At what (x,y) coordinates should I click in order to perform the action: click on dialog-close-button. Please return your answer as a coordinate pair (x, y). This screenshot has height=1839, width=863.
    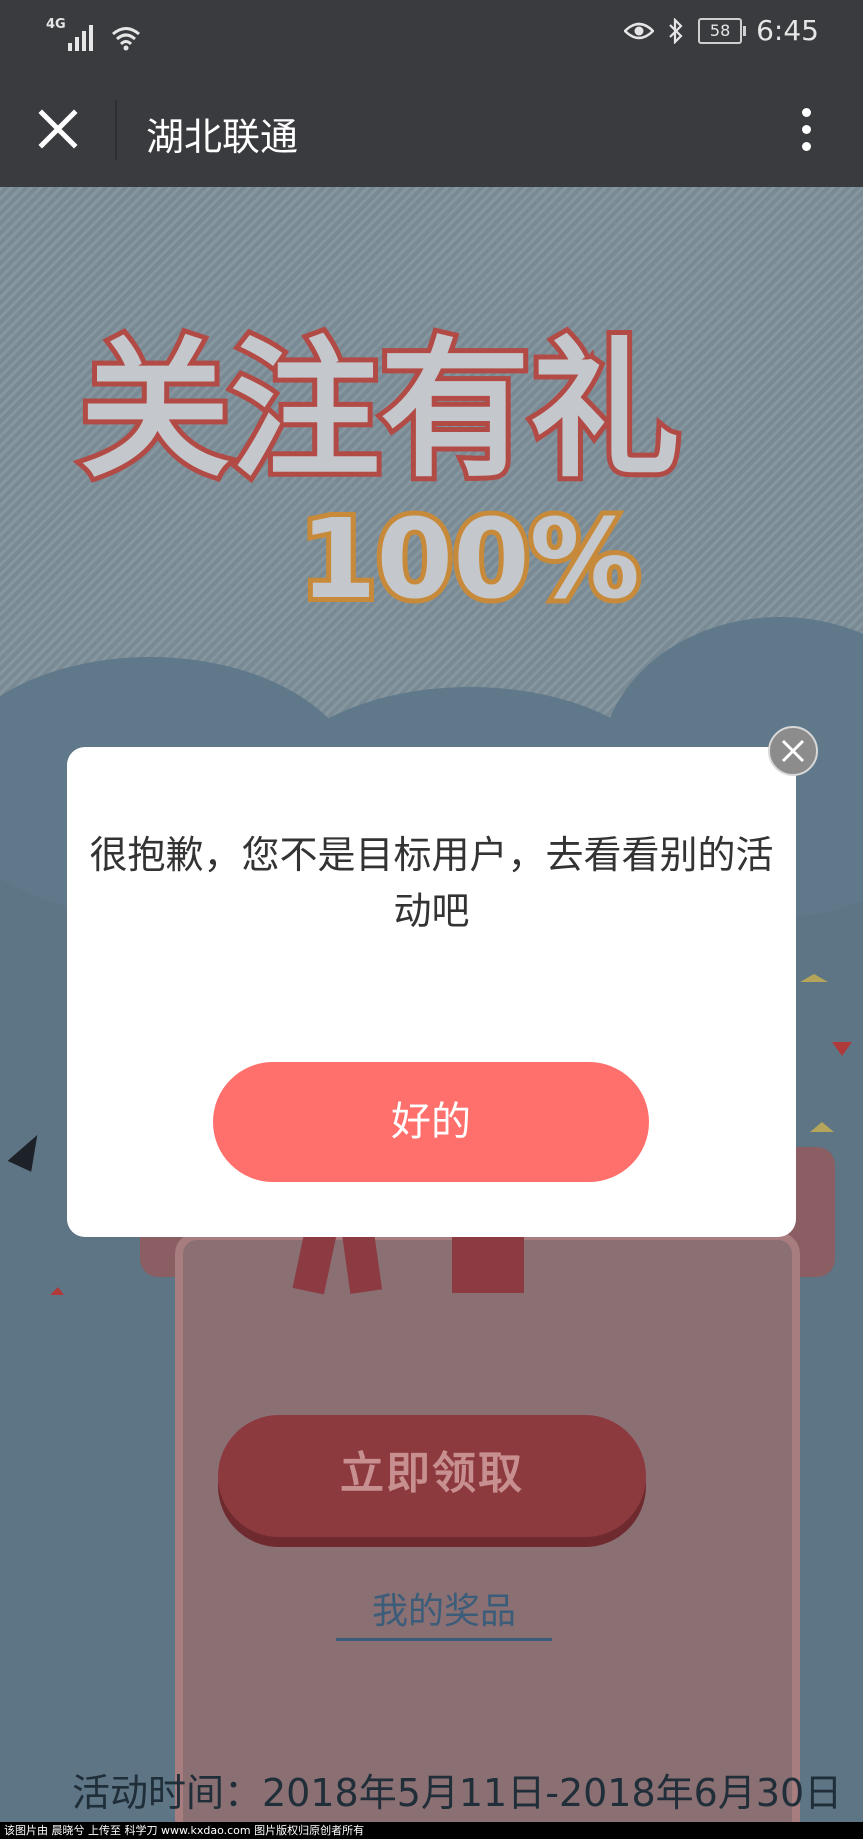
    Looking at the image, I should click on (793, 751).